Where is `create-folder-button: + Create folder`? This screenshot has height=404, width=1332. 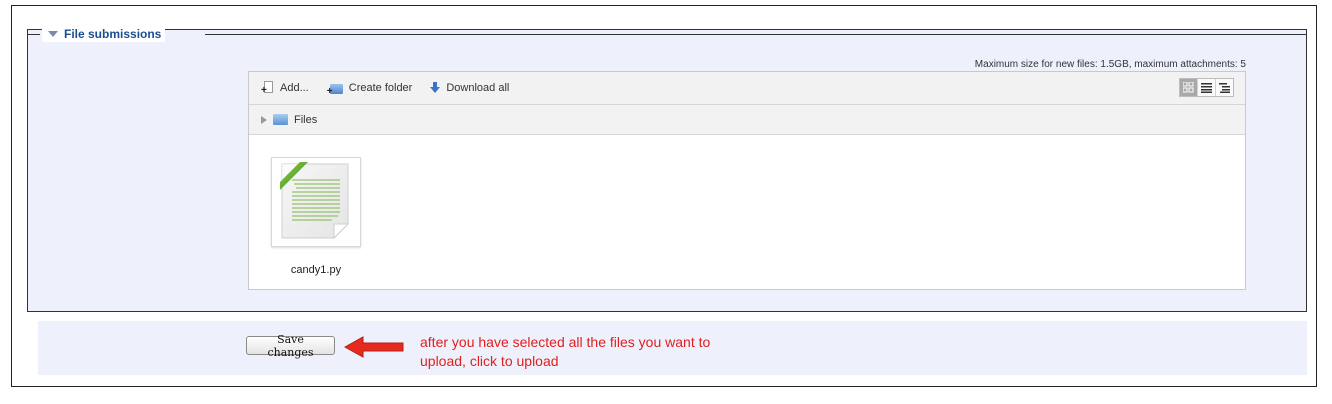
create-folder-button: + Create folder is located at coordinates (370, 89).